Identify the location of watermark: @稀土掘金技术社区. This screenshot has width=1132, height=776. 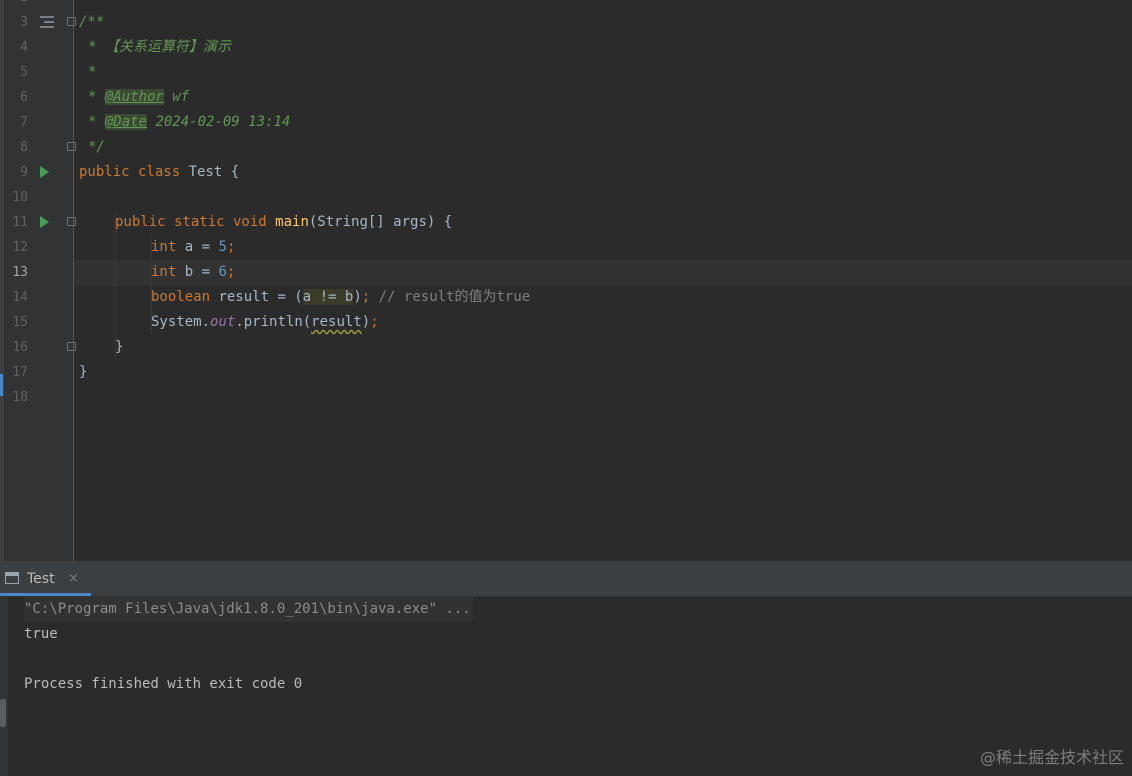
(1051, 757).